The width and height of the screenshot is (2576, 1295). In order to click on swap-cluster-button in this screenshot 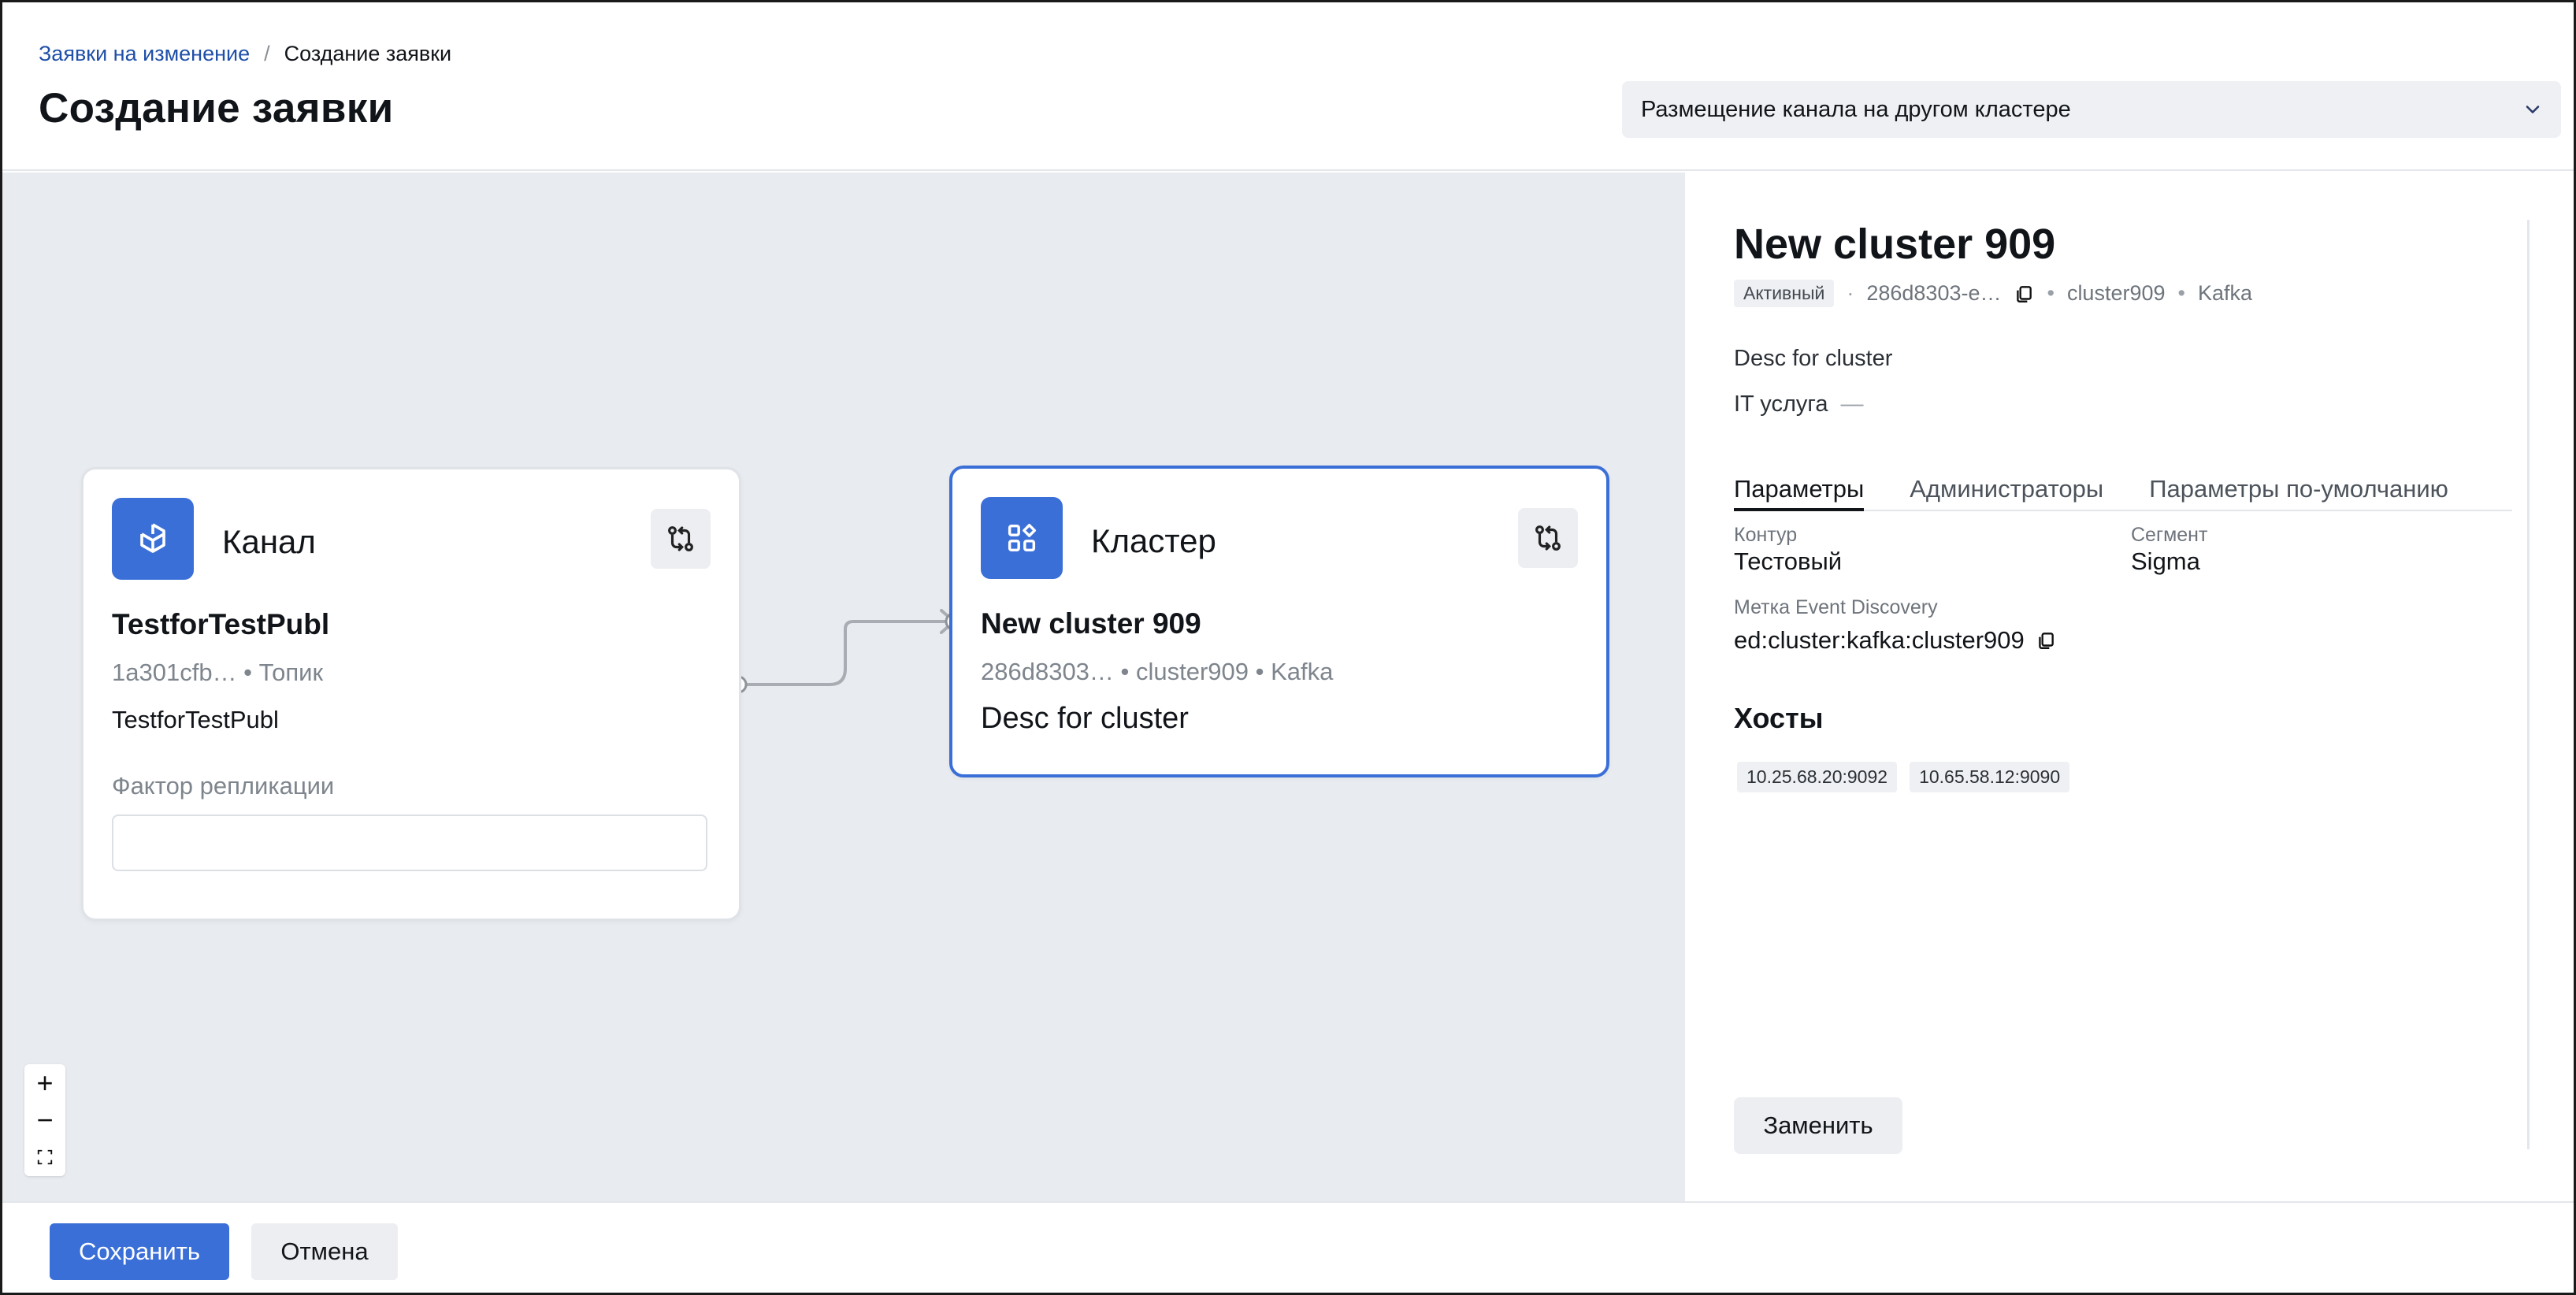, I will do `click(1548, 538)`.